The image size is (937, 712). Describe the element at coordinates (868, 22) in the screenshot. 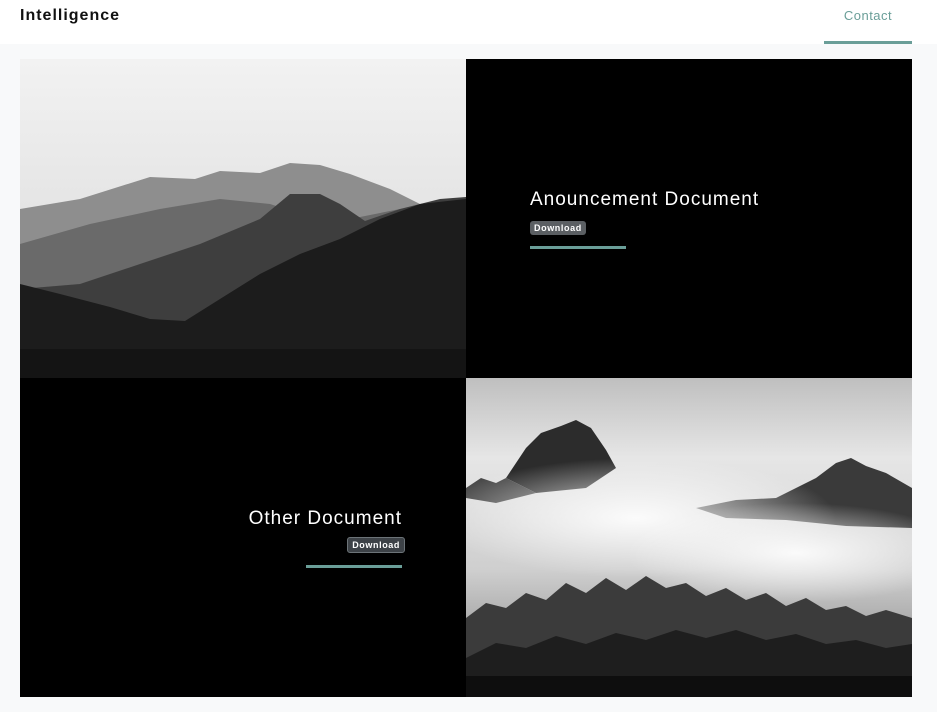

I see `nav-contact-link: Contact` at that location.